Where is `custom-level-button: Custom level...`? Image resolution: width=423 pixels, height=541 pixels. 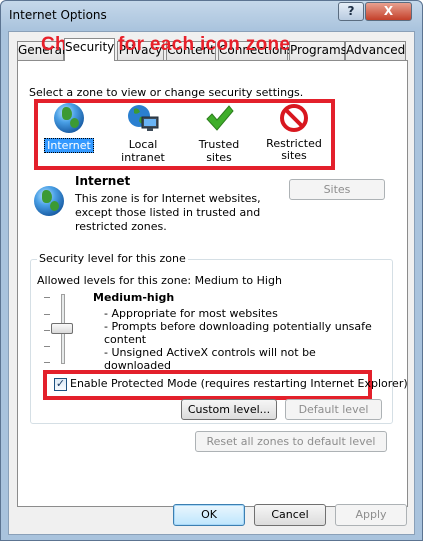 custom-level-button: Custom level... is located at coordinates (229, 409).